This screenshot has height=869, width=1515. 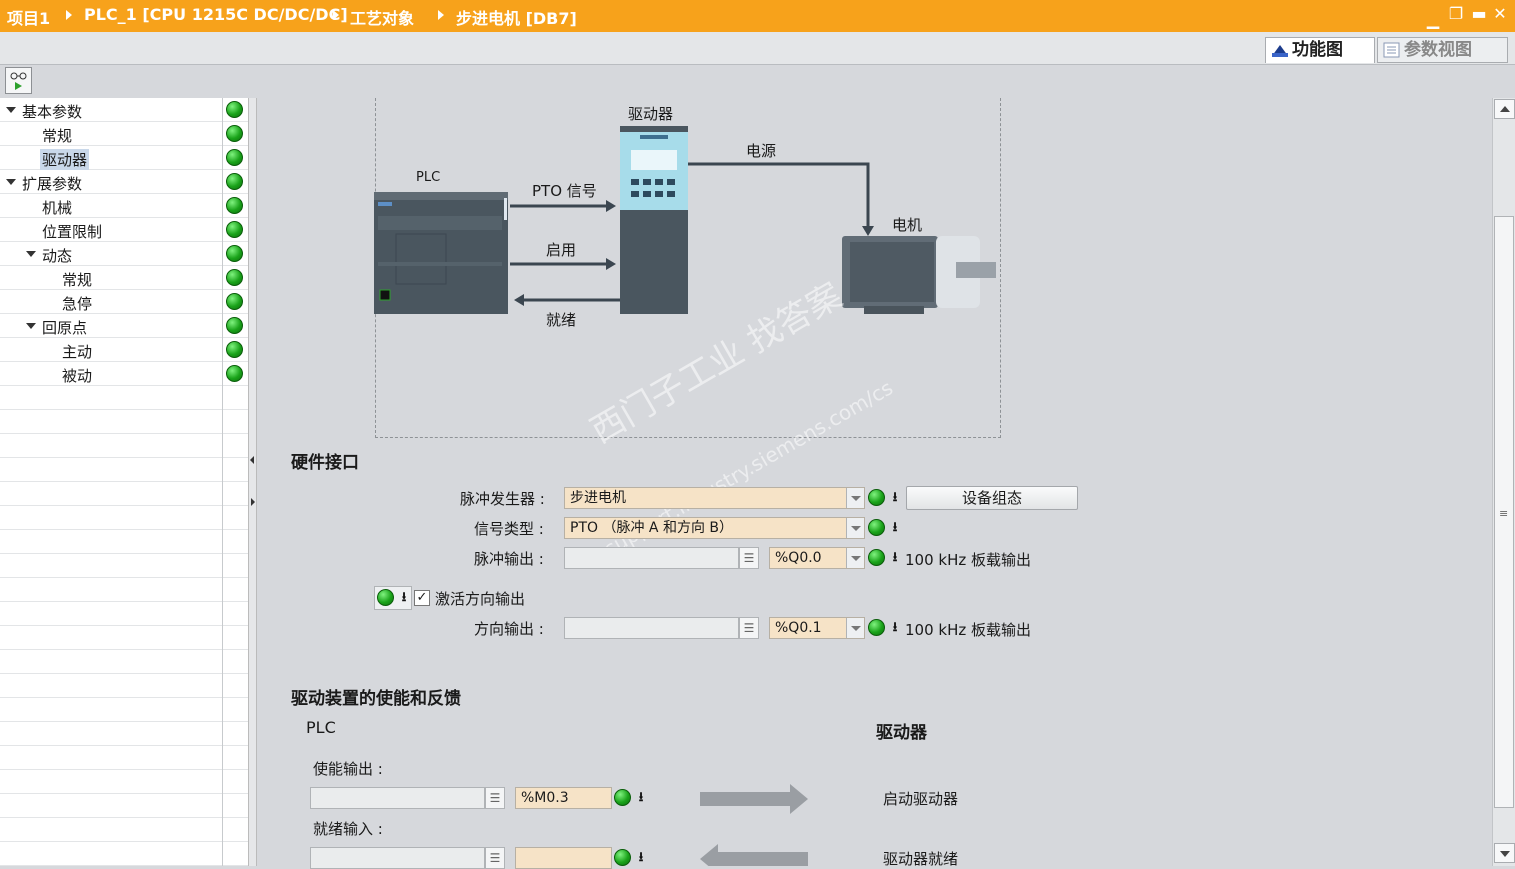 I want to click on diagram-pto-label: PTO 信号, so click(x=564, y=191).